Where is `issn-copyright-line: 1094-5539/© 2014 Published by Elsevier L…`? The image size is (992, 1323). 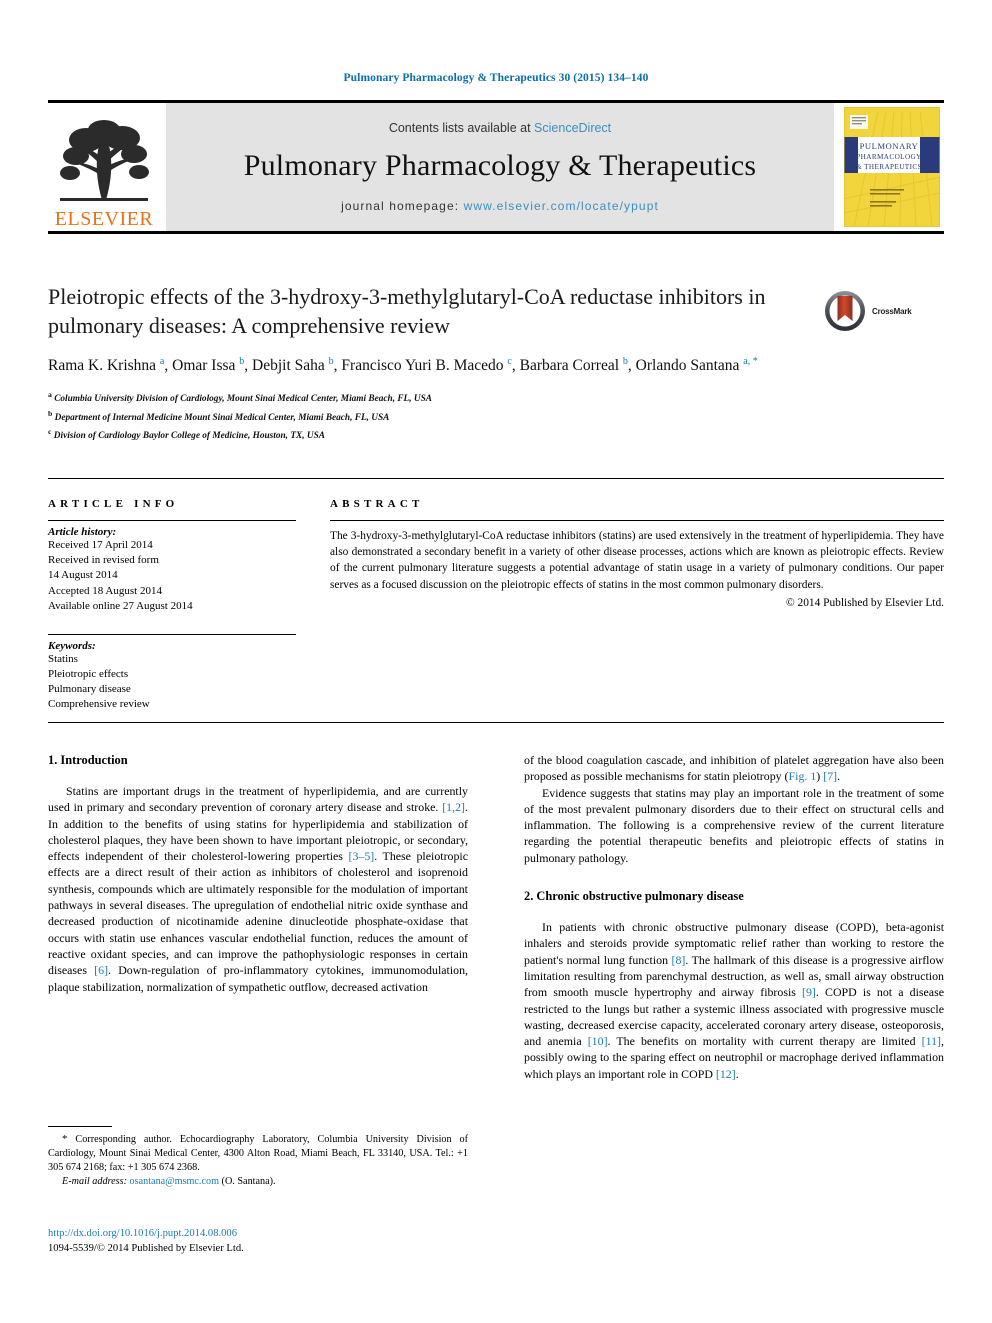 issn-copyright-line: 1094-5539/© 2014 Published by Elsevier L… is located at coordinates (146, 1249).